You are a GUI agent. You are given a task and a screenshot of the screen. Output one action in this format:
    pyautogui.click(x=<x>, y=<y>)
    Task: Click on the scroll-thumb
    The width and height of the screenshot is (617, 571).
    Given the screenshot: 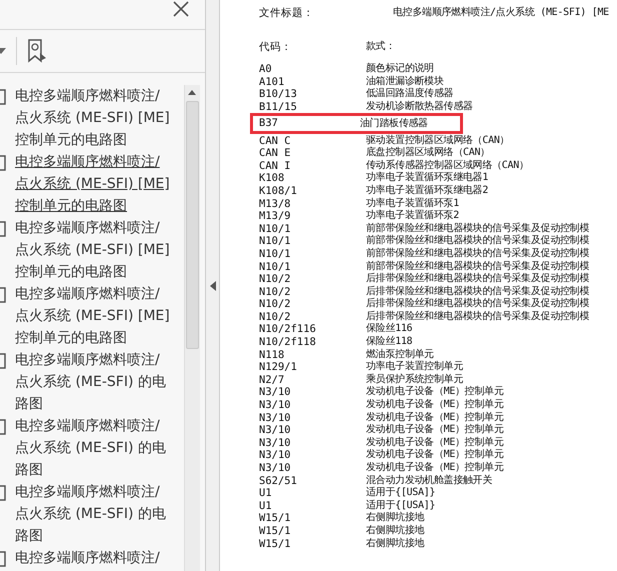 What is the action you would take?
    pyautogui.click(x=192, y=225)
    